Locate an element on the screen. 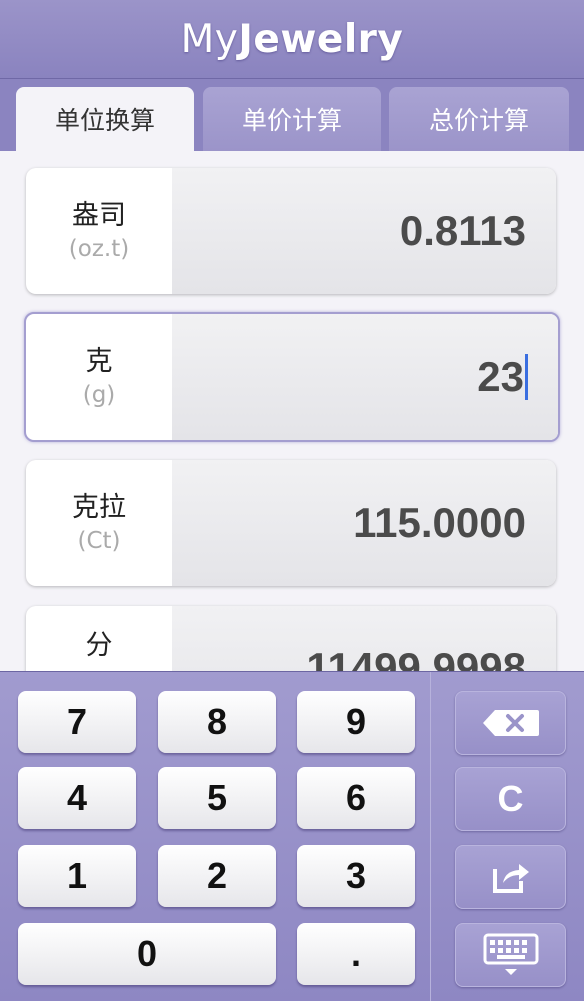  backspace-icon is located at coordinates (510, 723).